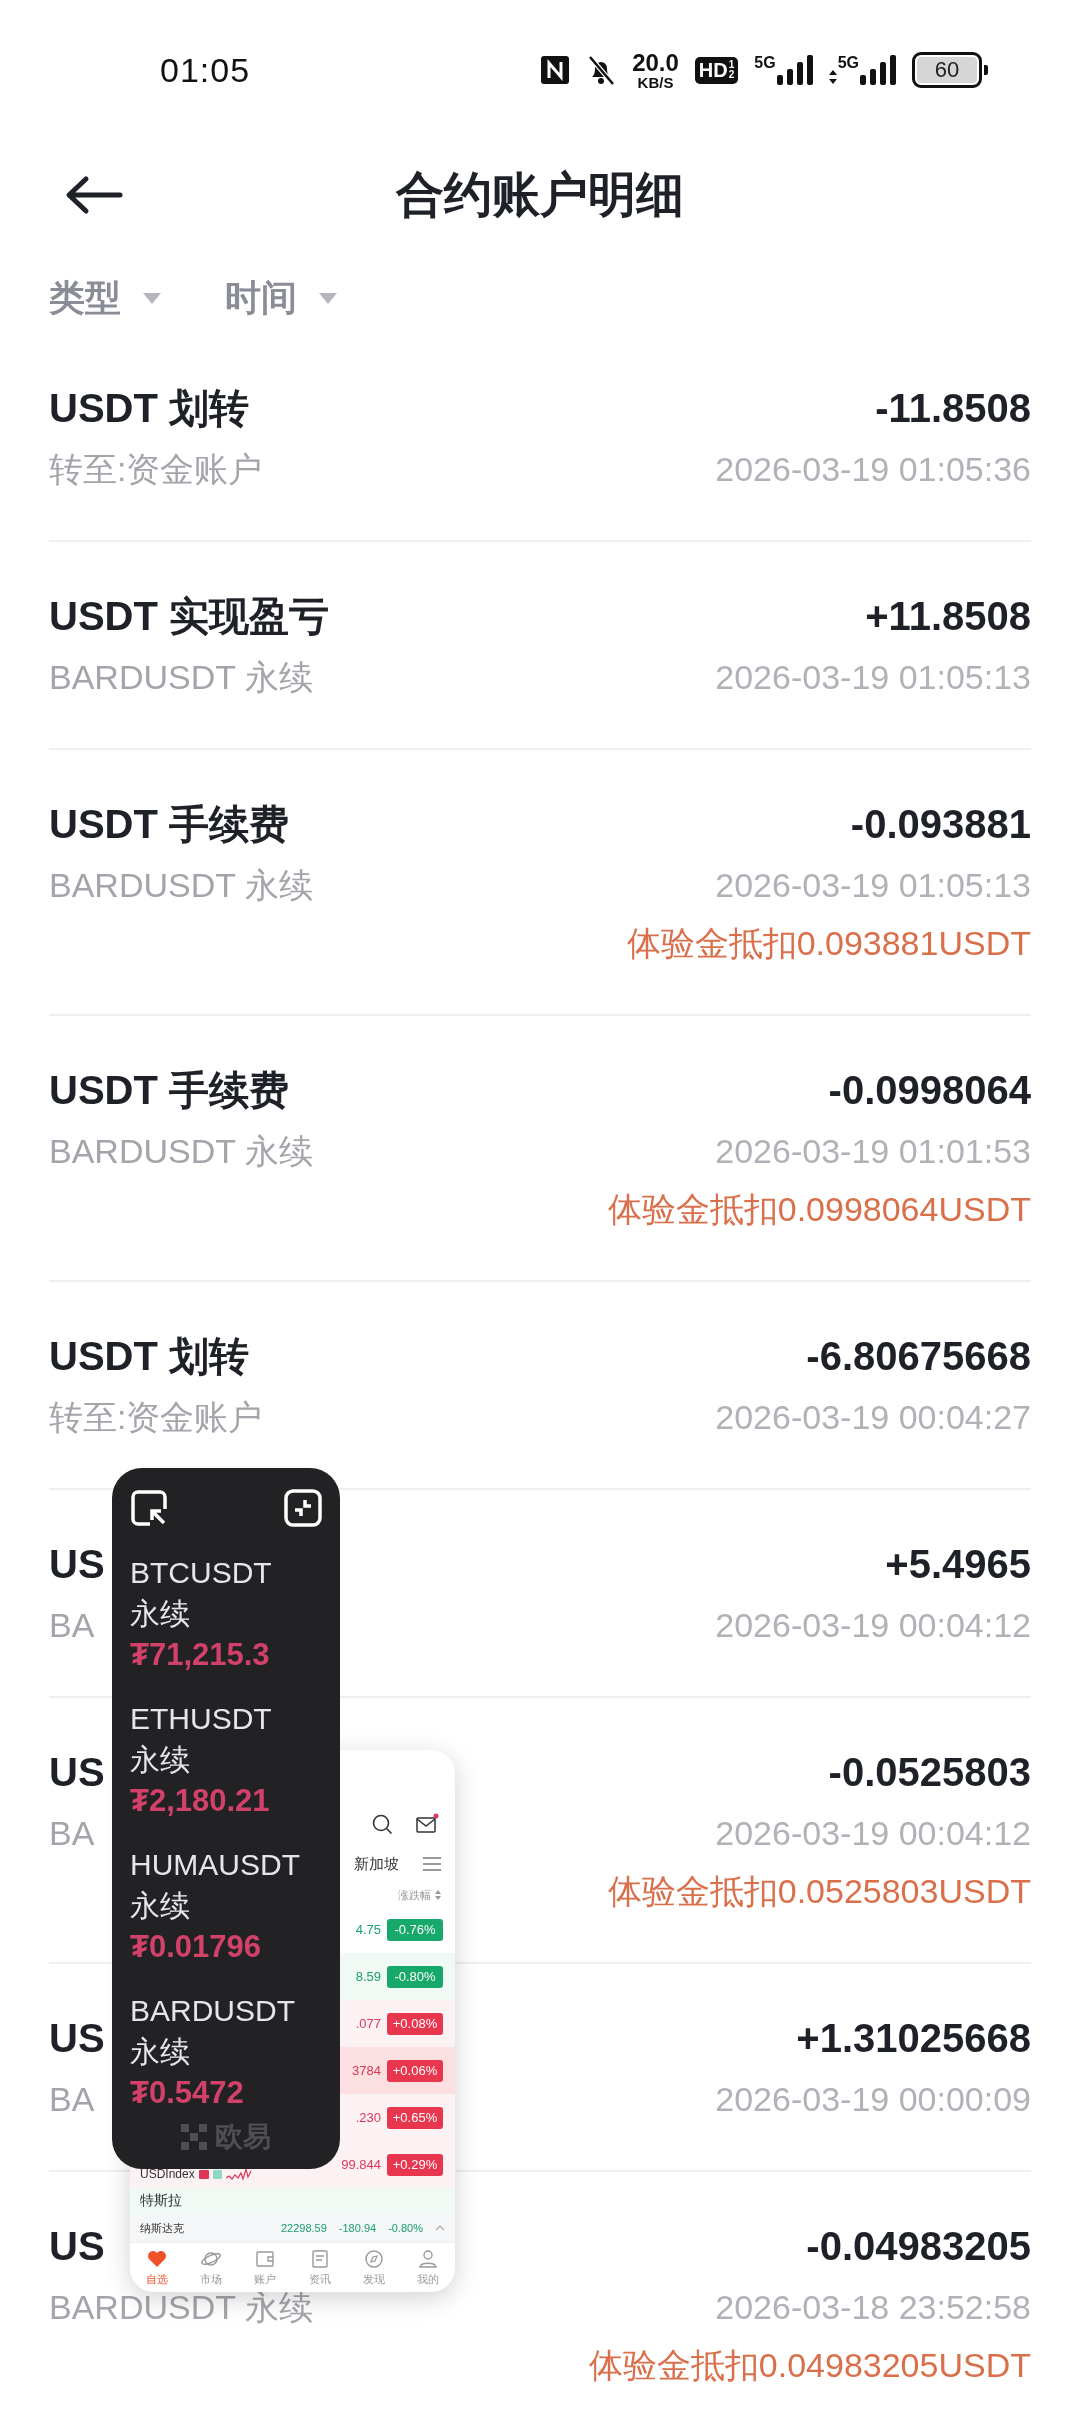 This screenshot has width=1080, height=2412. Describe the element at coordinates (948, 616) in the screenshot. I see `record-amount: +11.8508` at that location.